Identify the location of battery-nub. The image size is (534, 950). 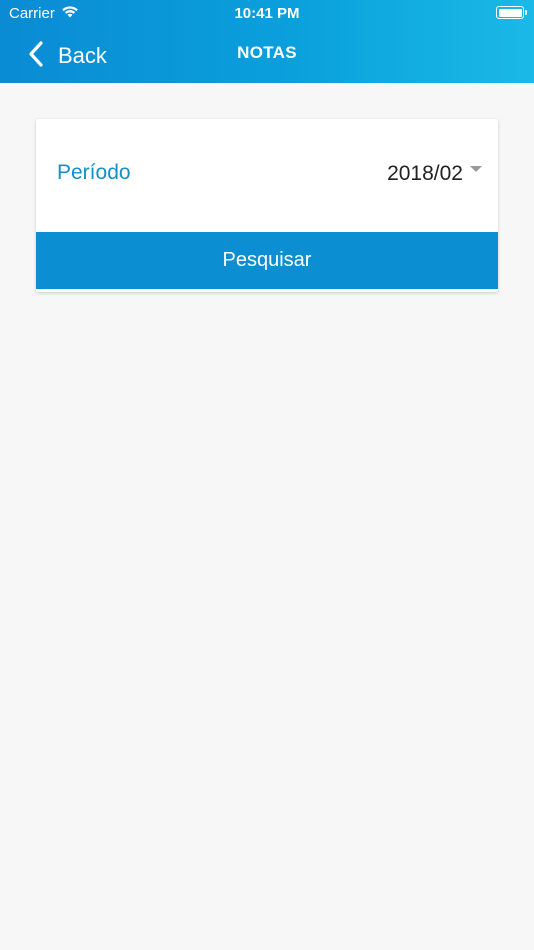
(526, 12).